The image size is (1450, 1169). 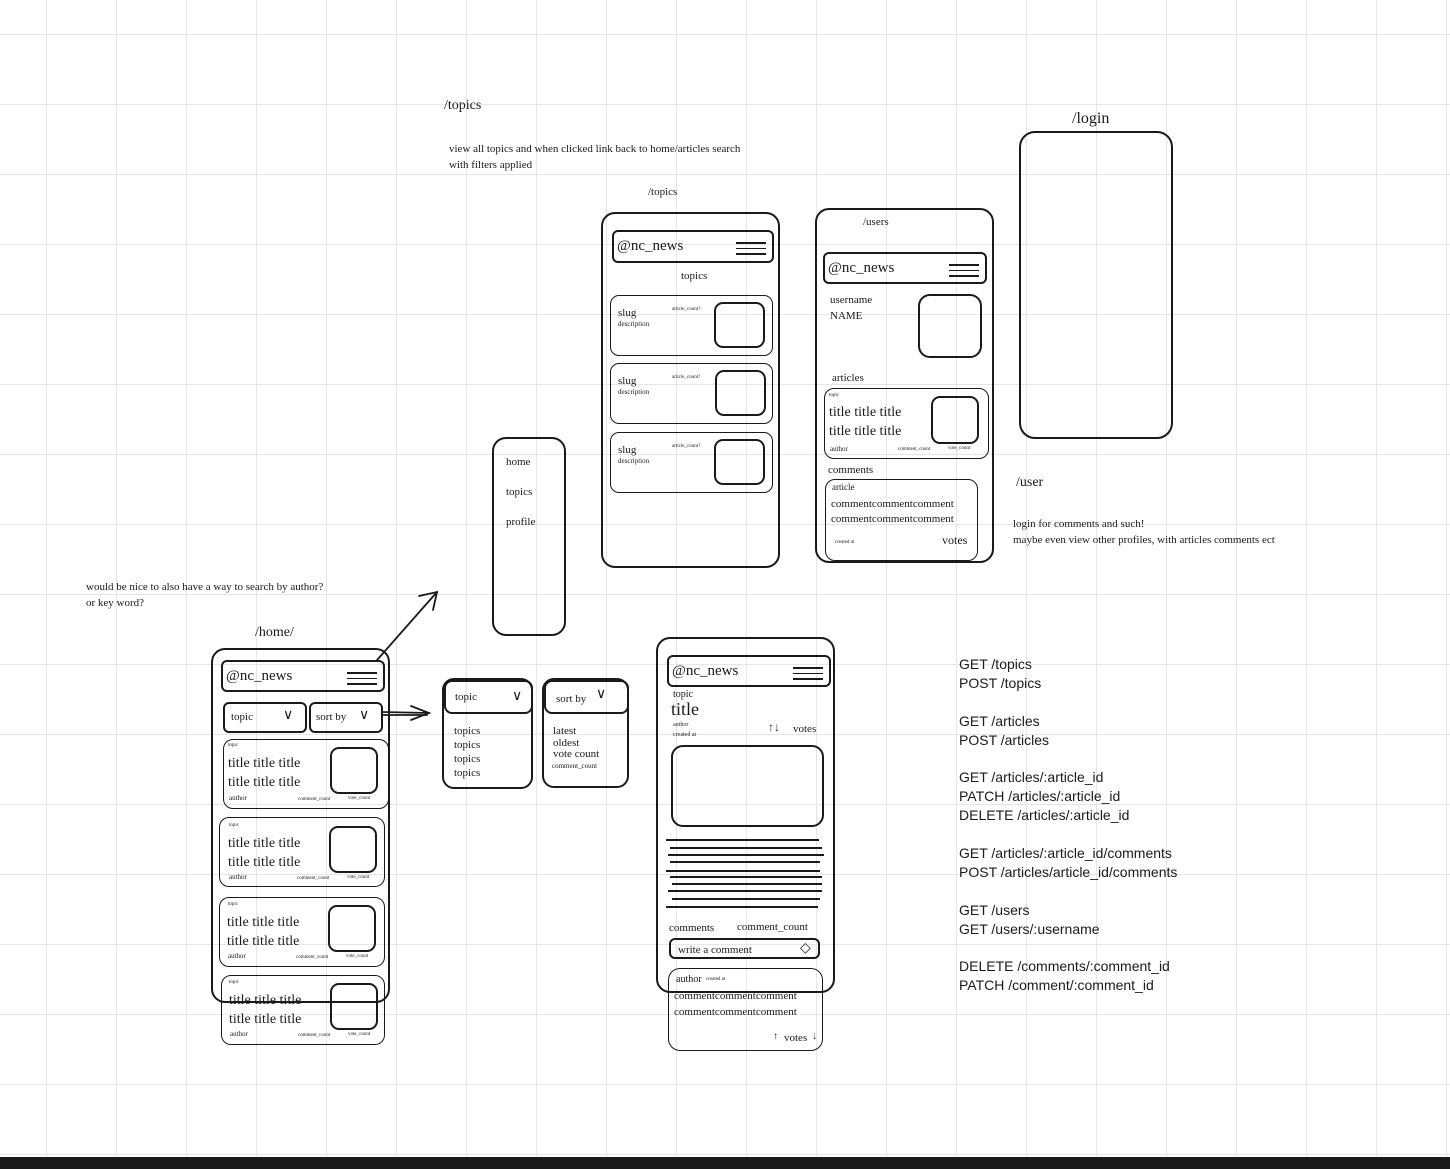 I want to click on write-comment-input: write a comment ◇, so click(x=744, y=948).